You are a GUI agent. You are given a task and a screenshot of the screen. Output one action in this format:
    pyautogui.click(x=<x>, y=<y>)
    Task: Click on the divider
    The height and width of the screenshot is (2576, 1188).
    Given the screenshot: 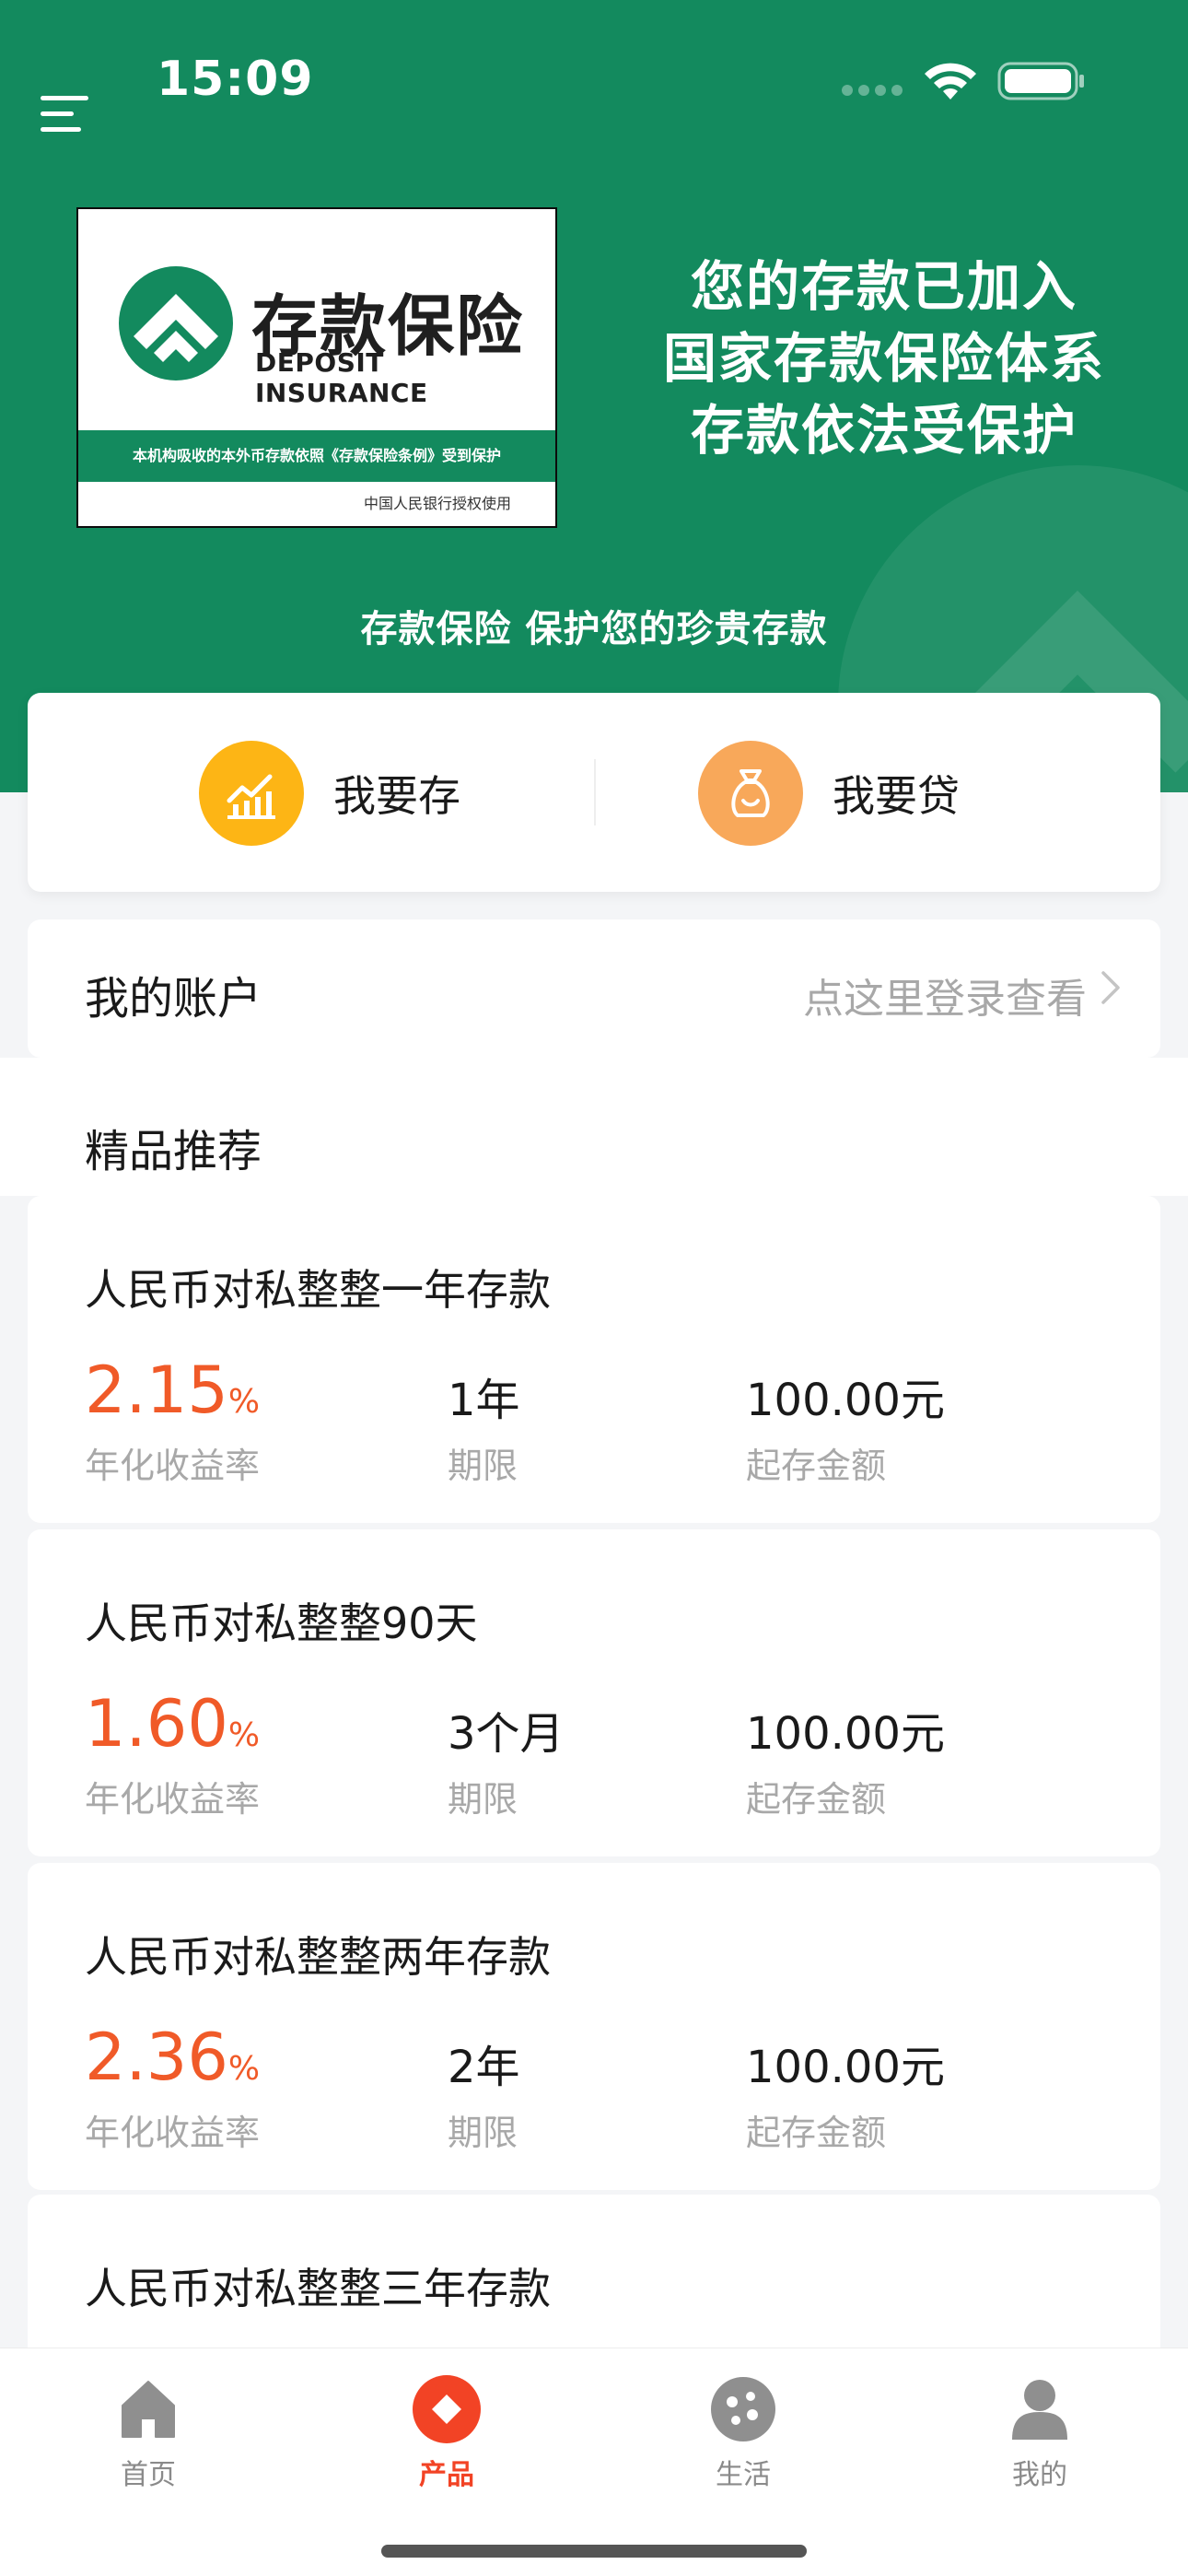 What is the action you would take?
    pyautogui.click(x=595, y=792)
    